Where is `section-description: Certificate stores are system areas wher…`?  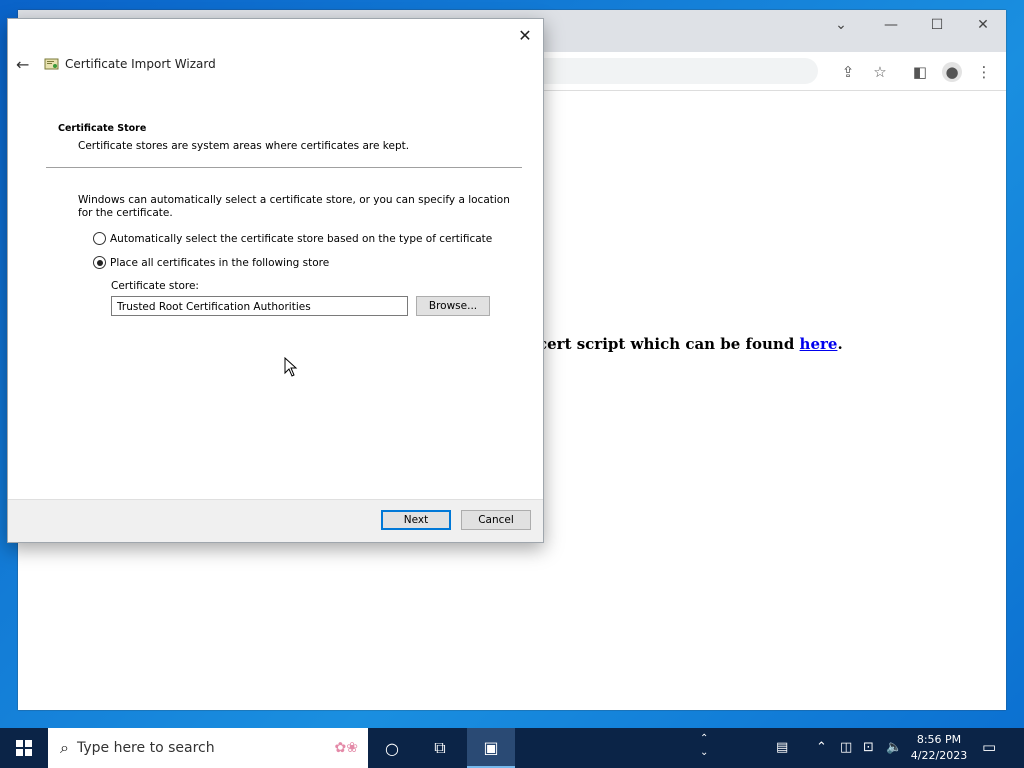
section-description: Certificate stores are system areas wher… is located at coordinates (244, 146).